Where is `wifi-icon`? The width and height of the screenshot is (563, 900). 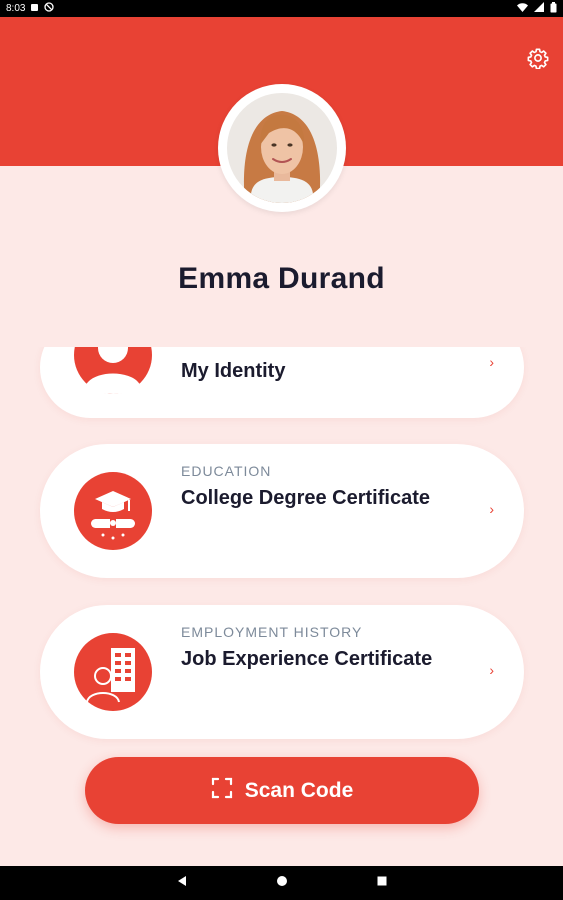
wifi-icon is located at coordinates (522, 8).